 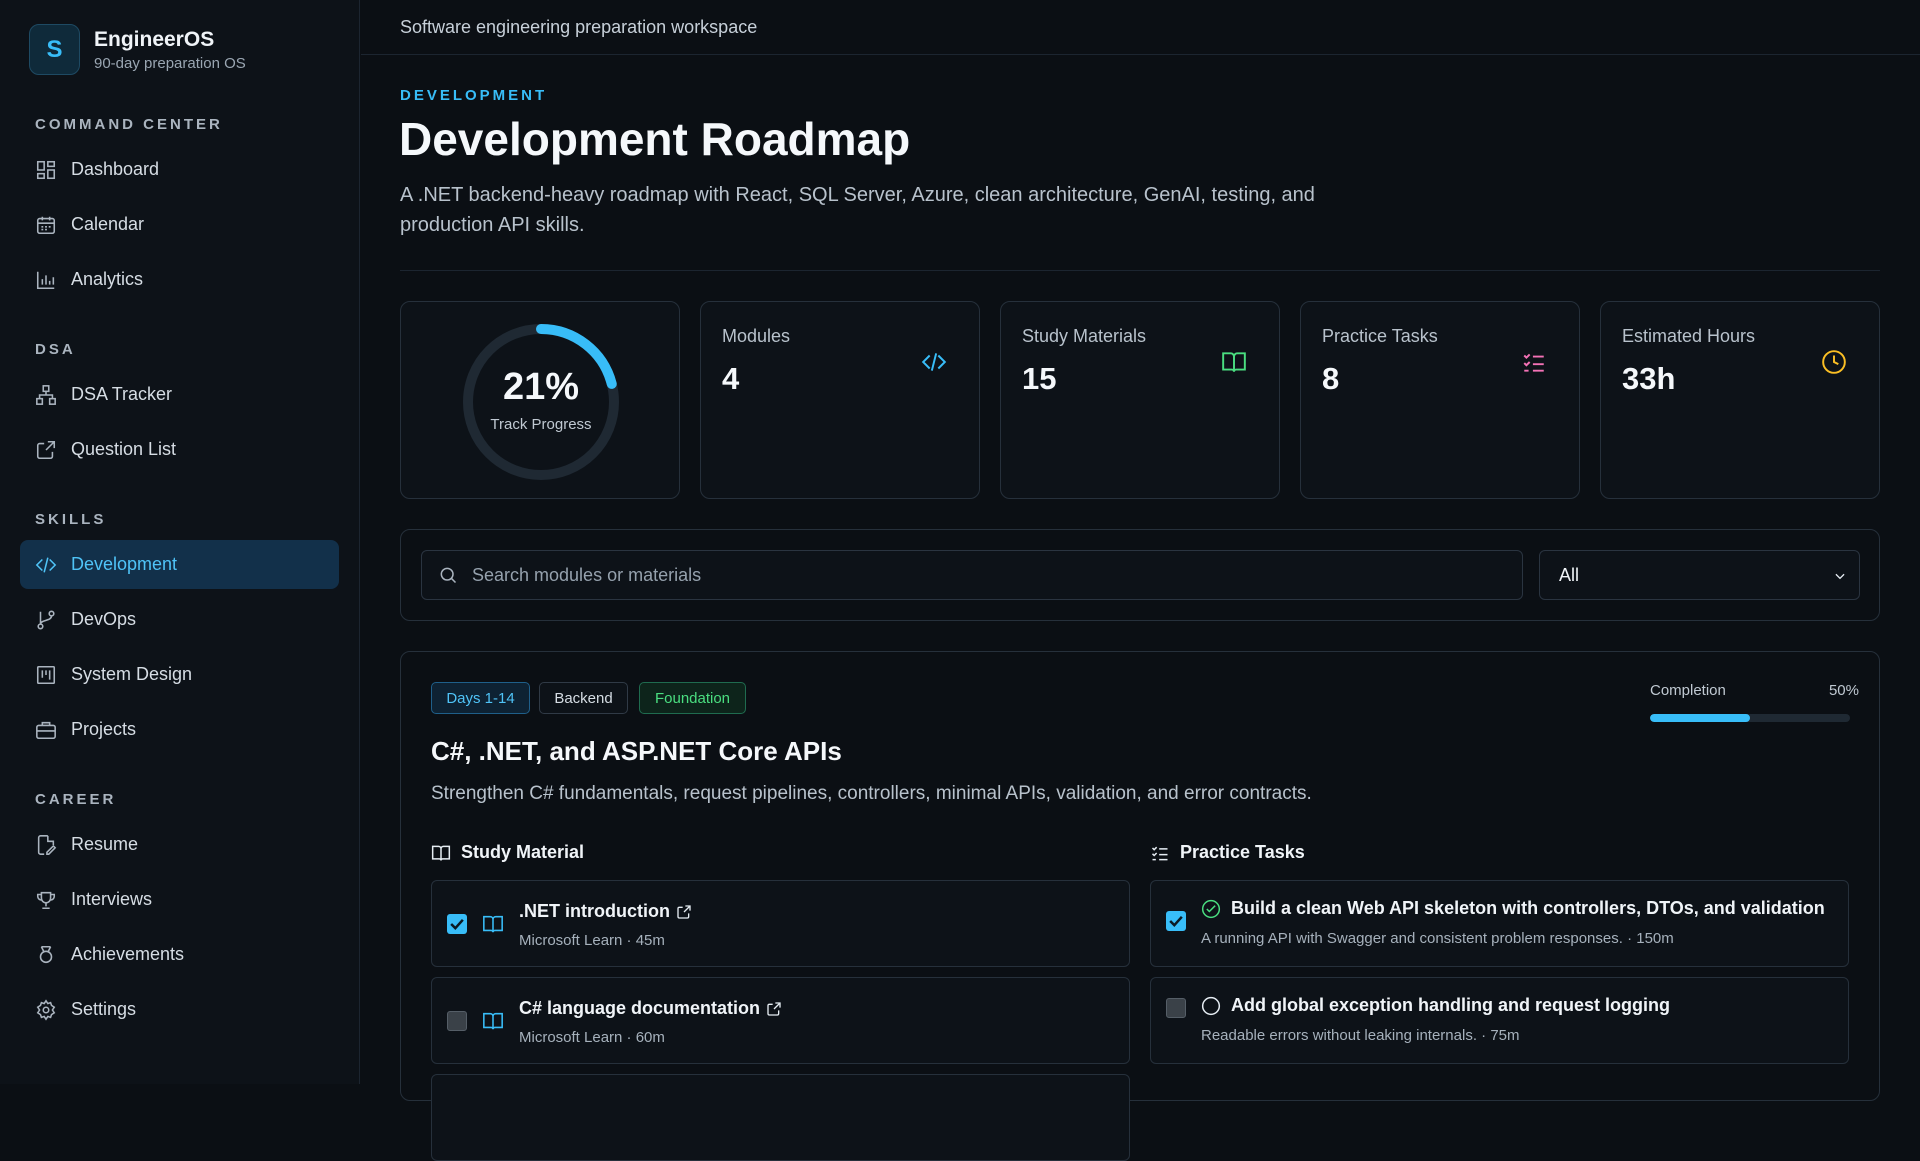 I want to click on stat-card-modules: Modules 4, so click(x=840, y=400).